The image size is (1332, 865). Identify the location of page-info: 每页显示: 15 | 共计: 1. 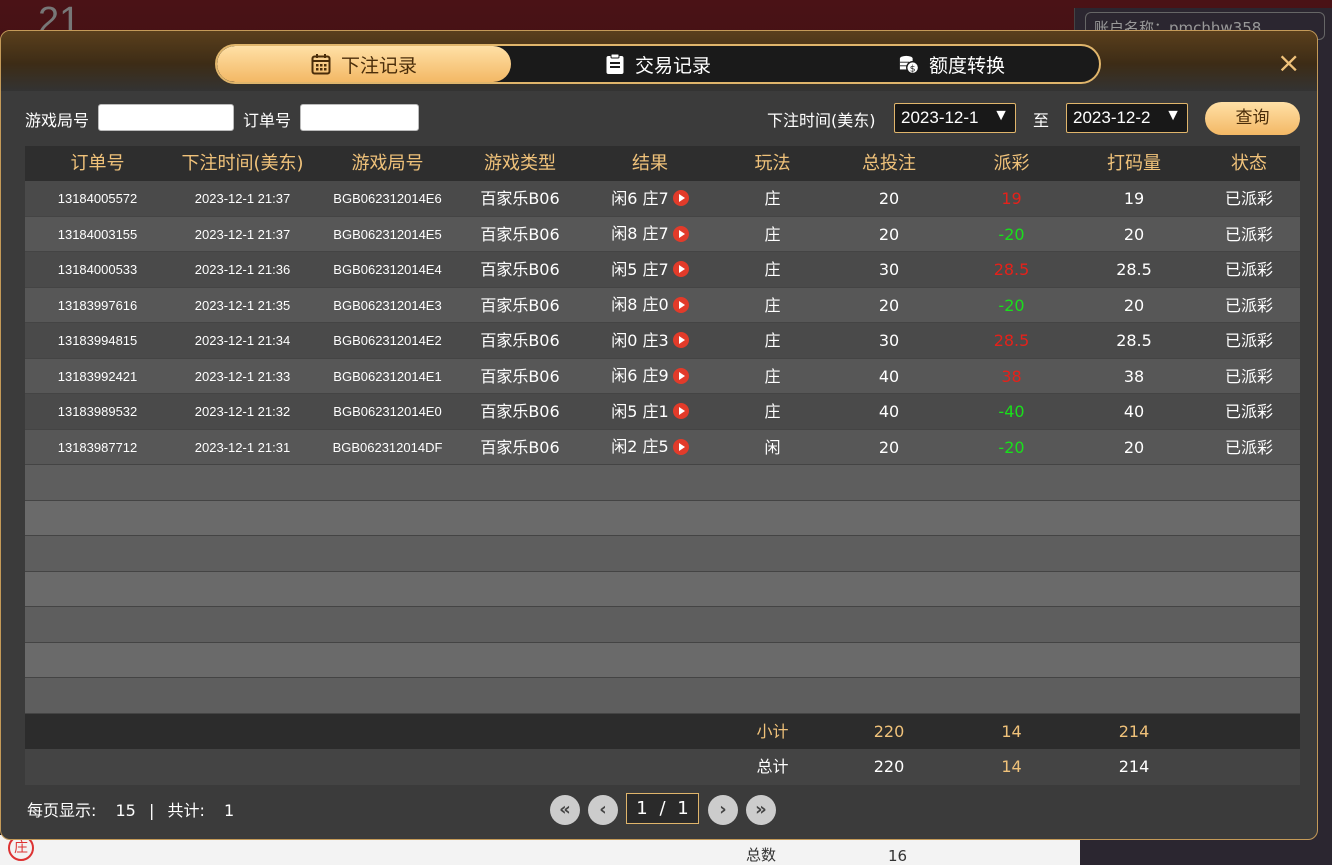
(130, 809).